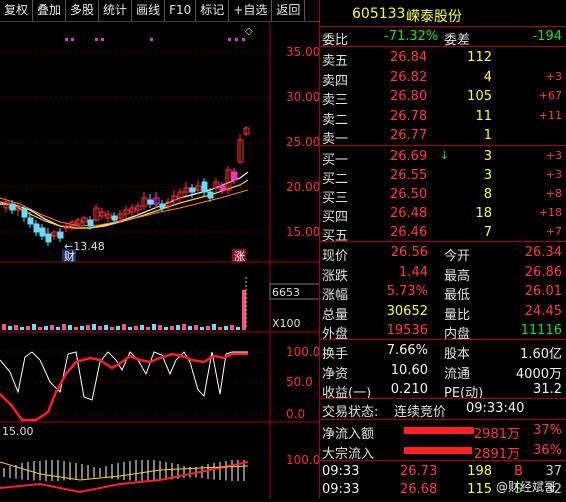  What do you see at coordinates (442, 274) in the screenshot?
I see `quote-row: 涨跌 1.44 最高 26.86` at bounding box center [442, 274].